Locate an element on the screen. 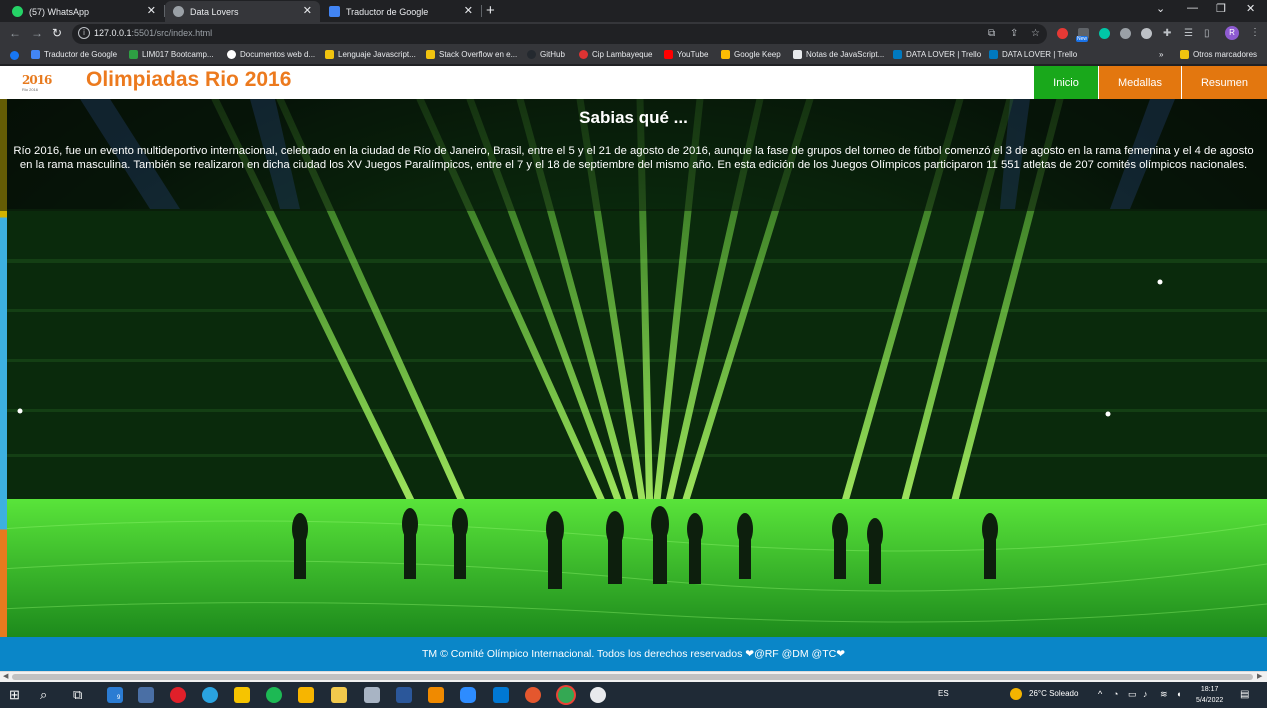 This screenshot has width=1267, height=708. star-icon: ☆ is located at coordinates (1035, 33).